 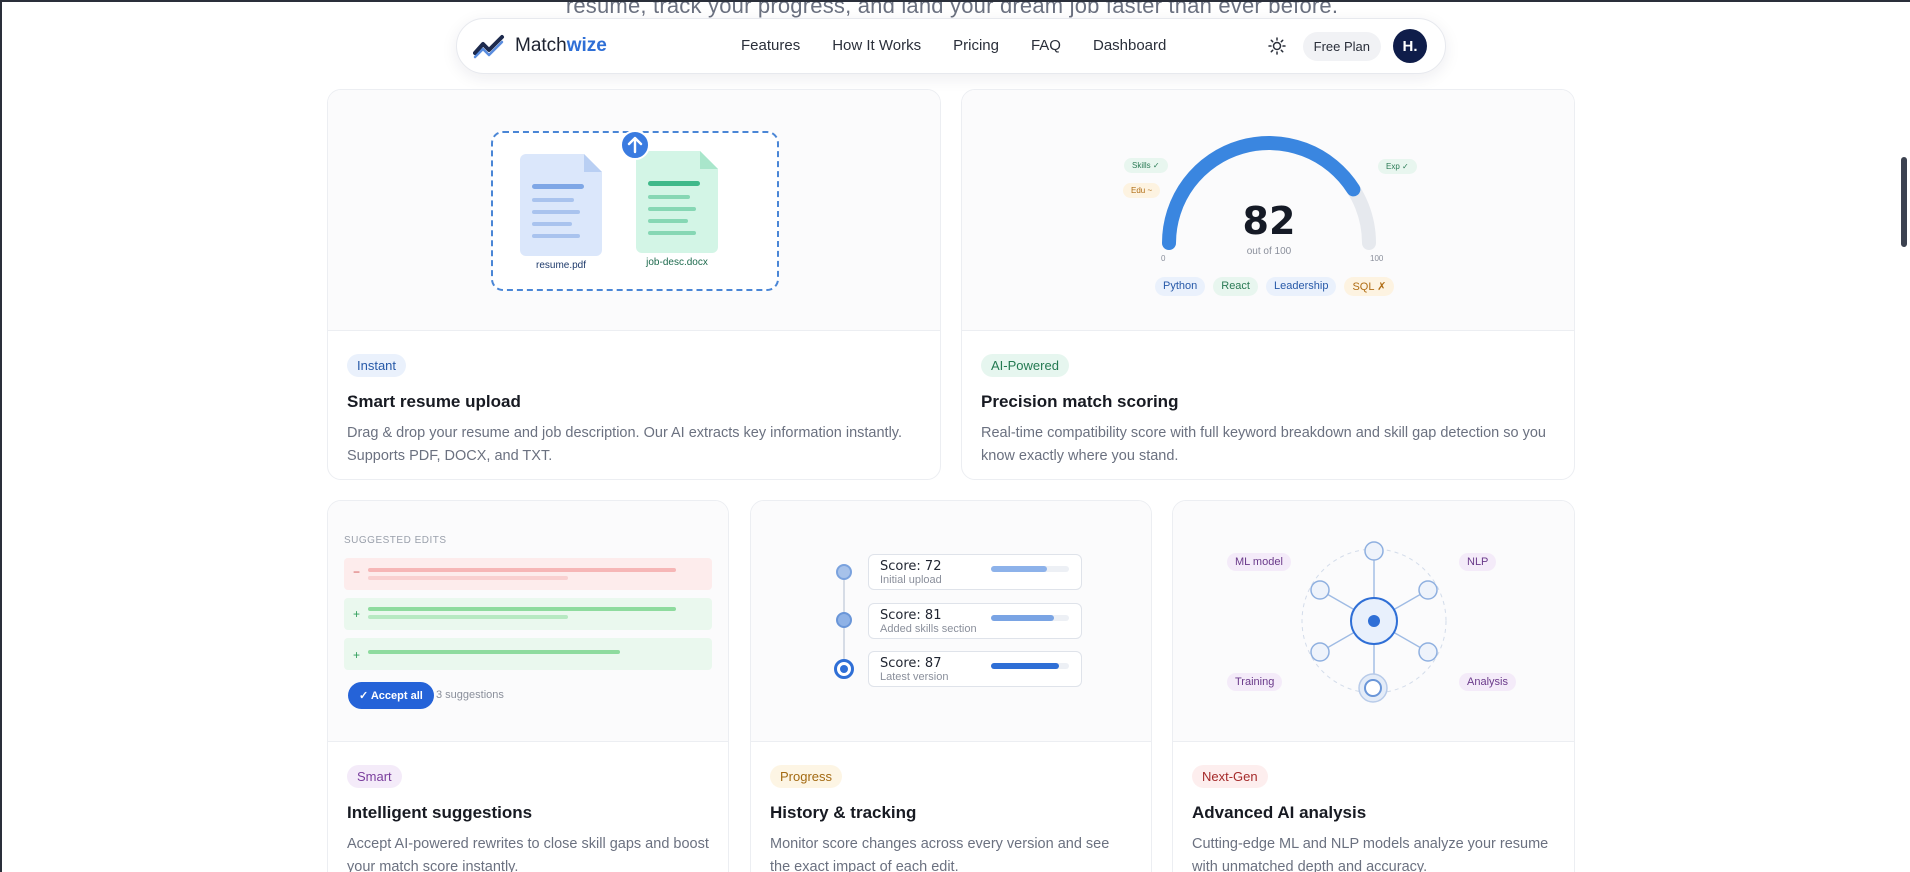 I want to click on tag-skills: Skills ✓, so click(x=1146, y=165).